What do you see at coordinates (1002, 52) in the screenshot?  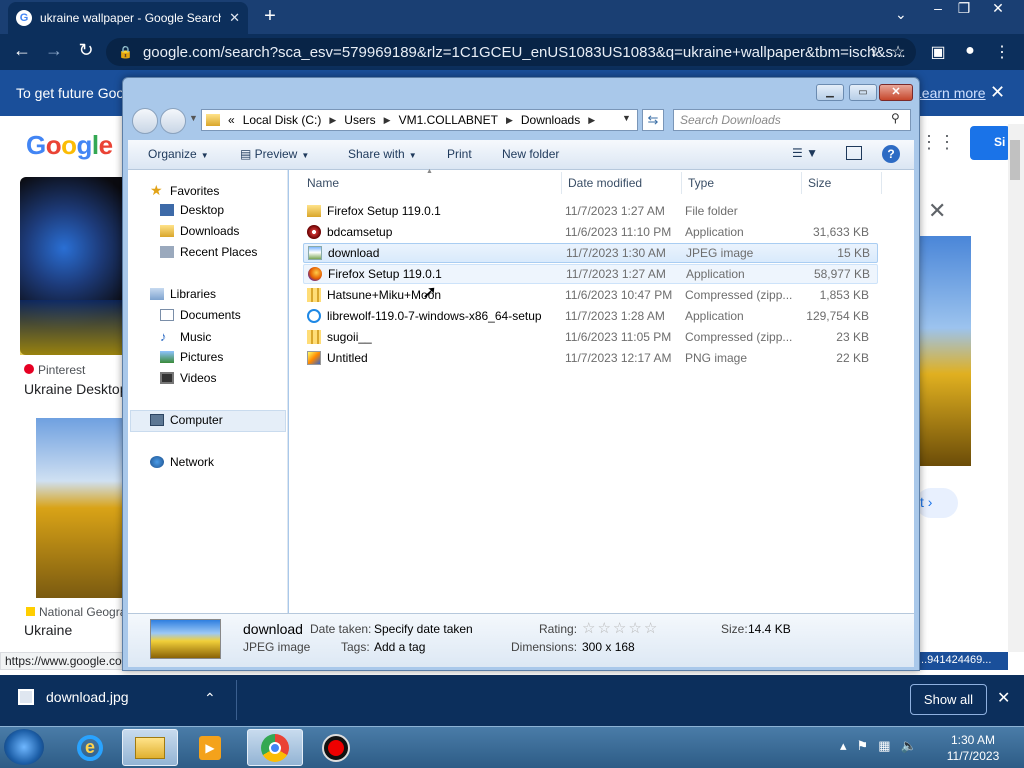 I see `menu-kebab-icon: ⋮` at bounding box center [1002, 52].